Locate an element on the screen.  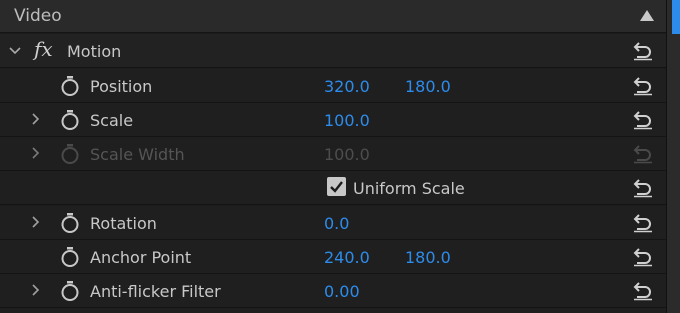
property-label: Rotation is located at coordinates (123, 223).